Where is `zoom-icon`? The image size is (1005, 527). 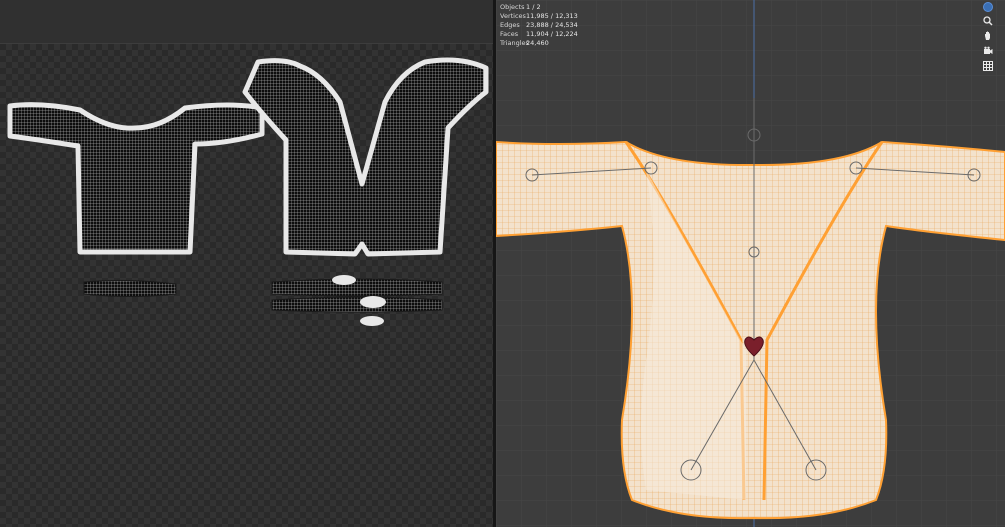 zoom-icon is located at coordinates (988, 21).